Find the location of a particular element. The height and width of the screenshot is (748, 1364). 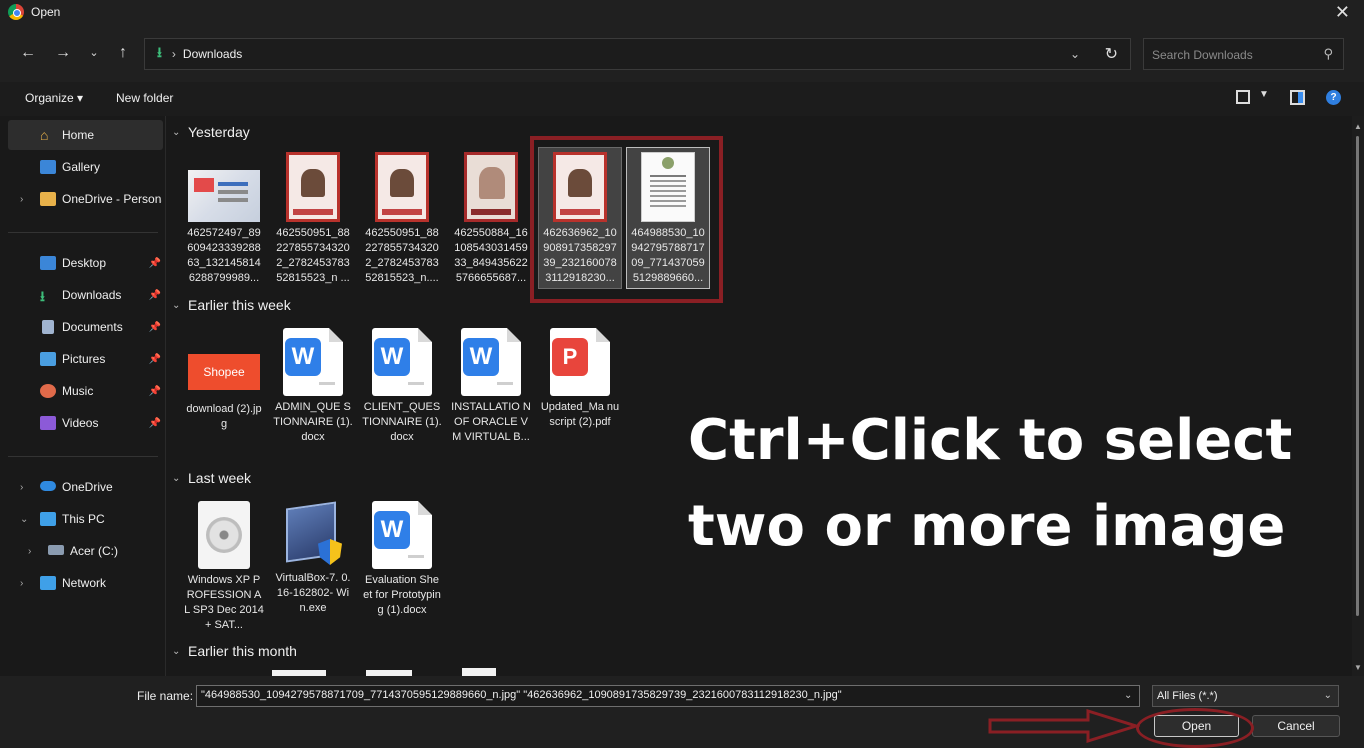

file-item: Shopee download (2).jpg is located at coordinates (224, 378).